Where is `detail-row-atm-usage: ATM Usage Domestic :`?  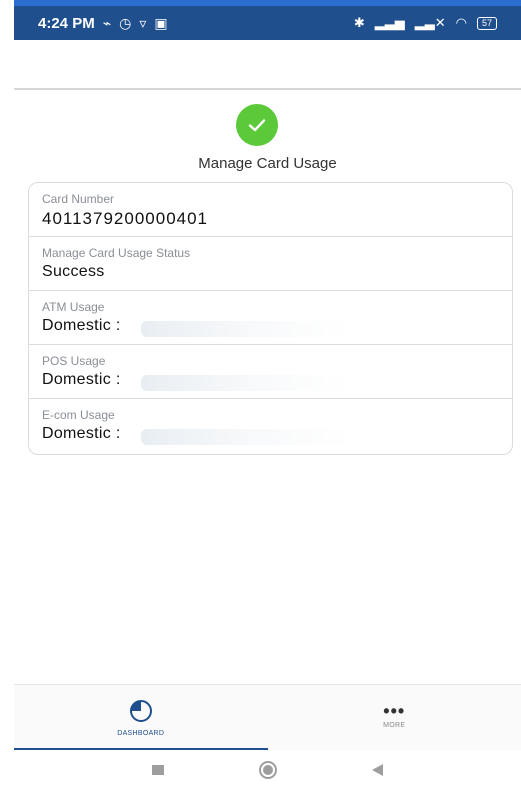 detail-row-atm-usage: ATM Usage Domestic : is located at coordinates (270, 318).